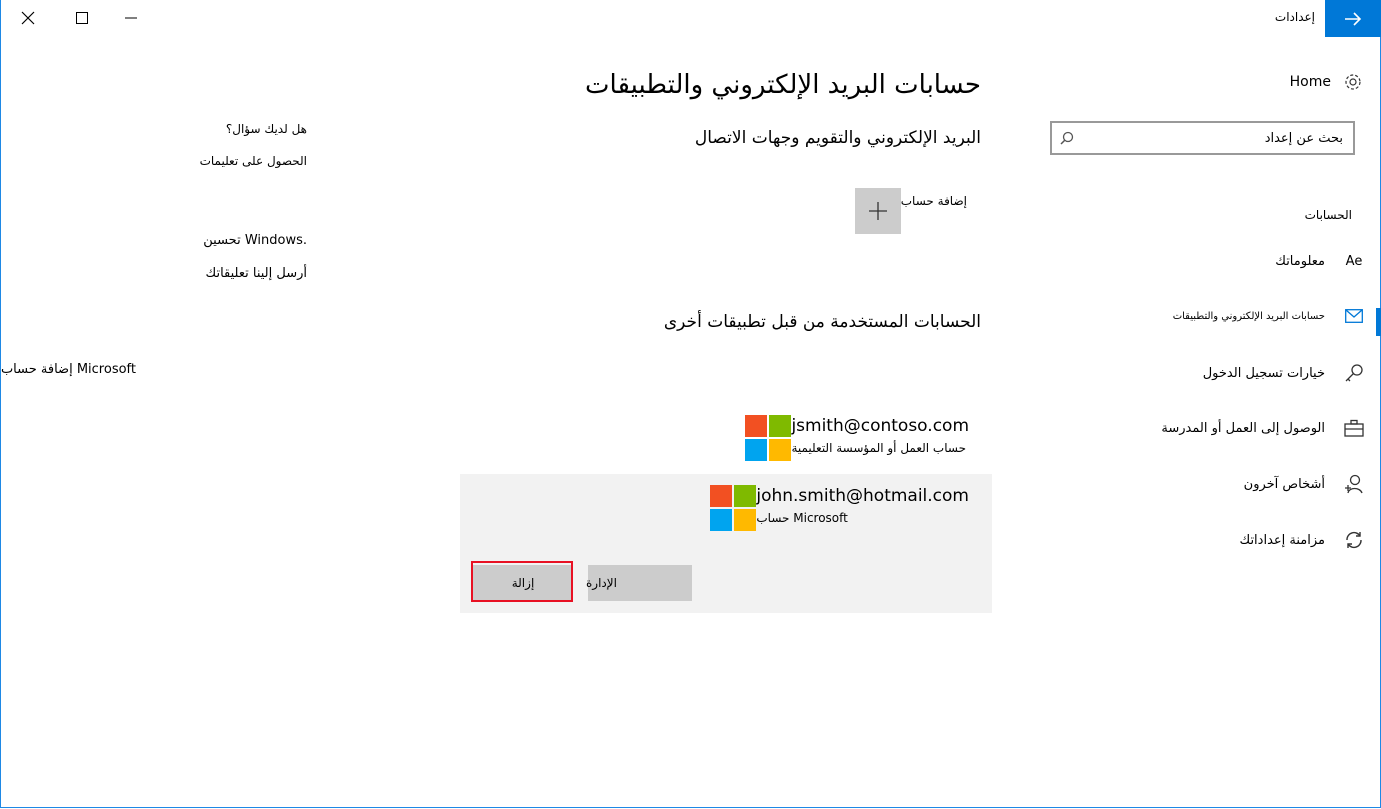 The width and height of the screenshot is (1381, 809). Describe the element at coordinates (1354, 316) in the screenshot. I see `mail-icon` at that location.